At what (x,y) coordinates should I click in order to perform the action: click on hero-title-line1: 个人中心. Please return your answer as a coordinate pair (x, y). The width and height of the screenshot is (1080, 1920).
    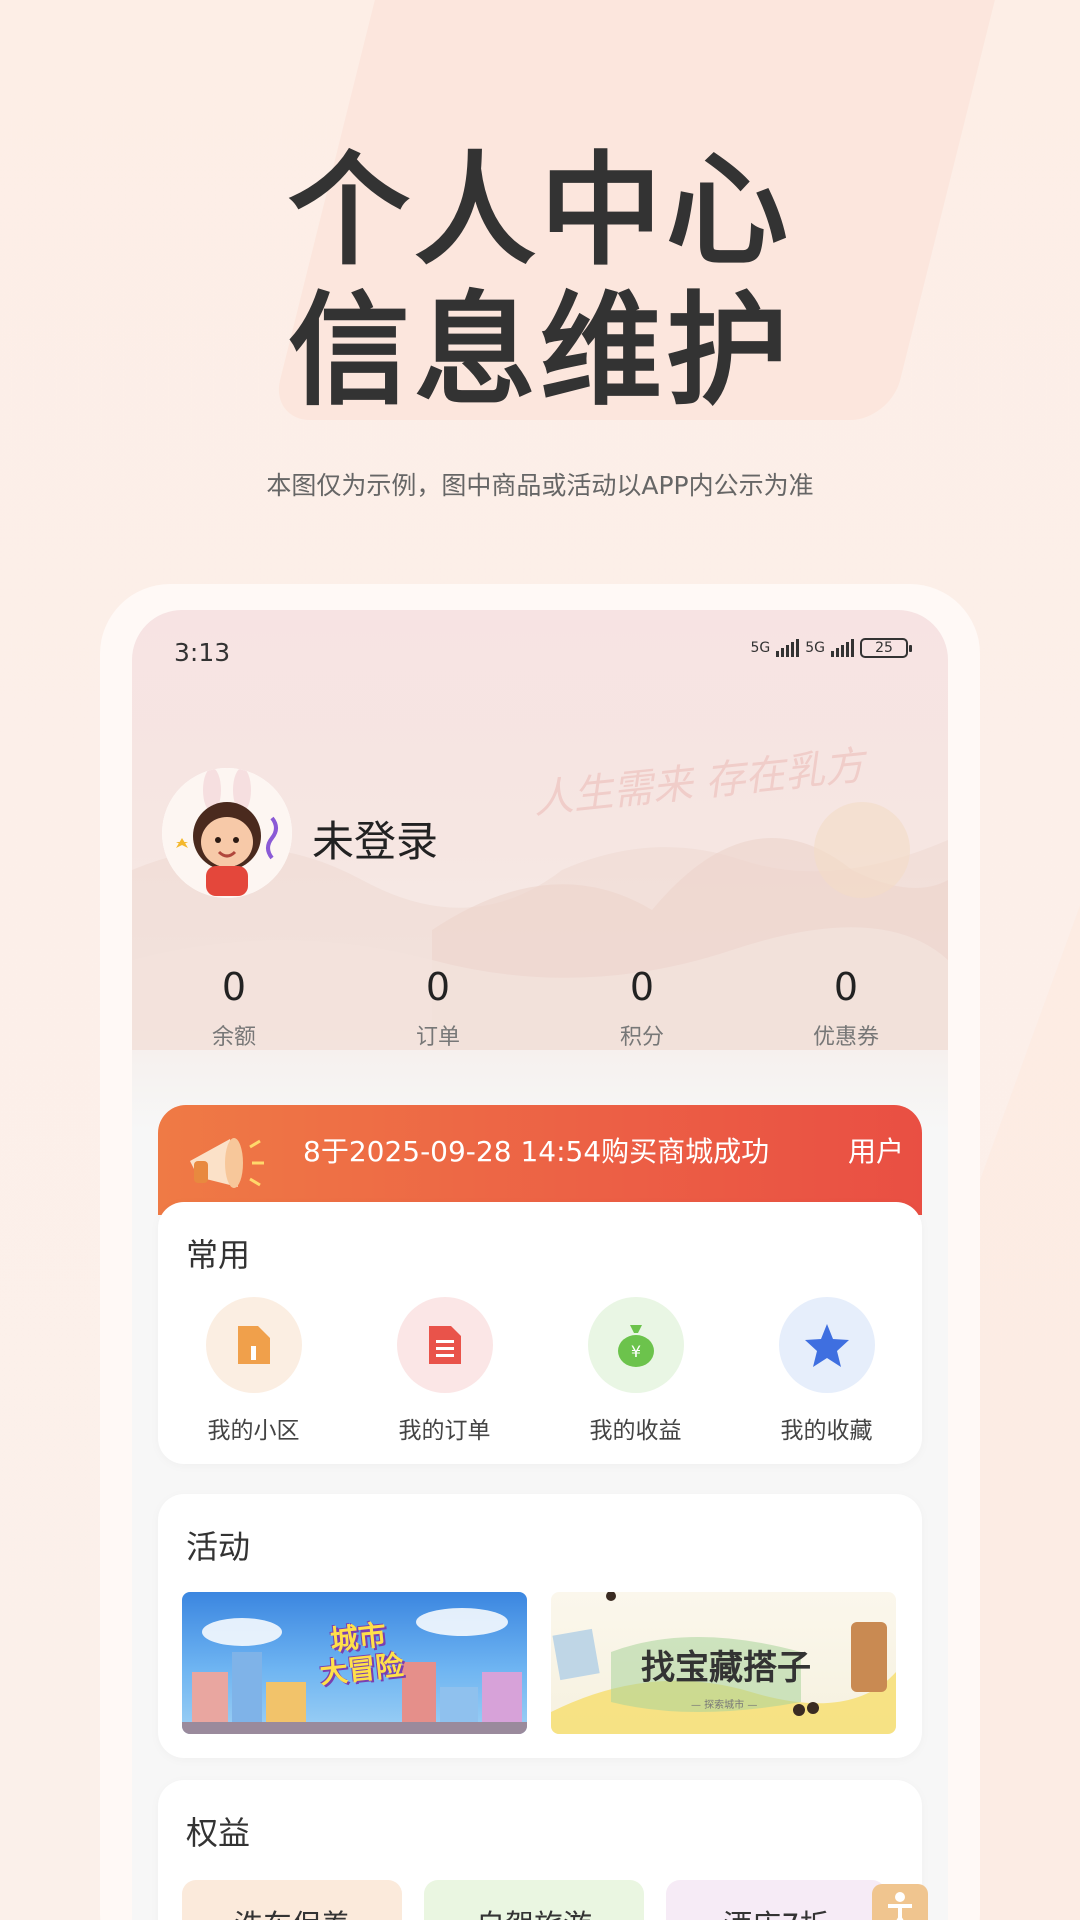
    Looking at the image, I should click on (540, 211).